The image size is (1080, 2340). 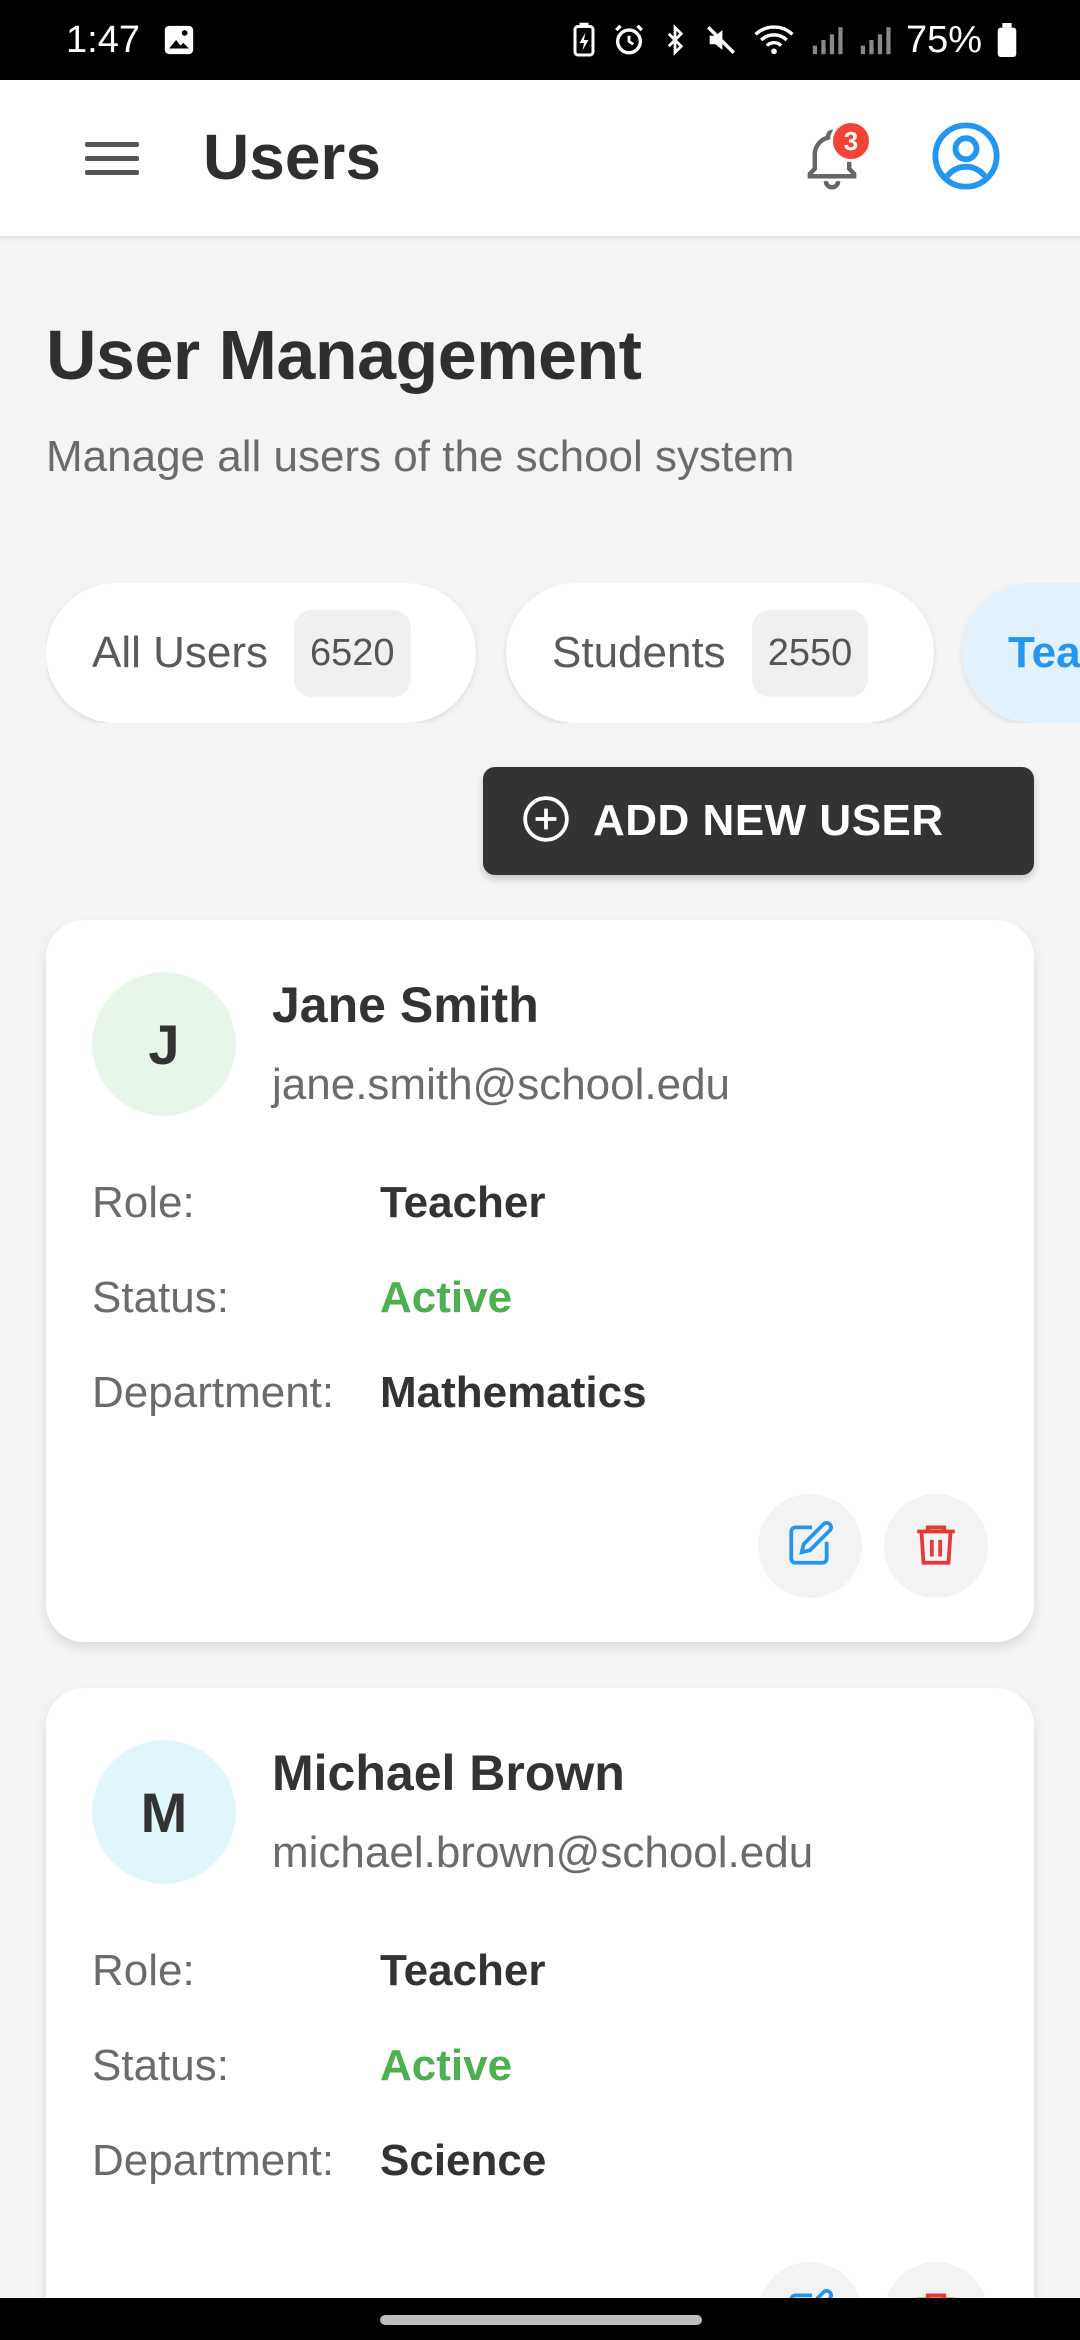 I want to click on edit-icon, so click(x=810, y=1546).